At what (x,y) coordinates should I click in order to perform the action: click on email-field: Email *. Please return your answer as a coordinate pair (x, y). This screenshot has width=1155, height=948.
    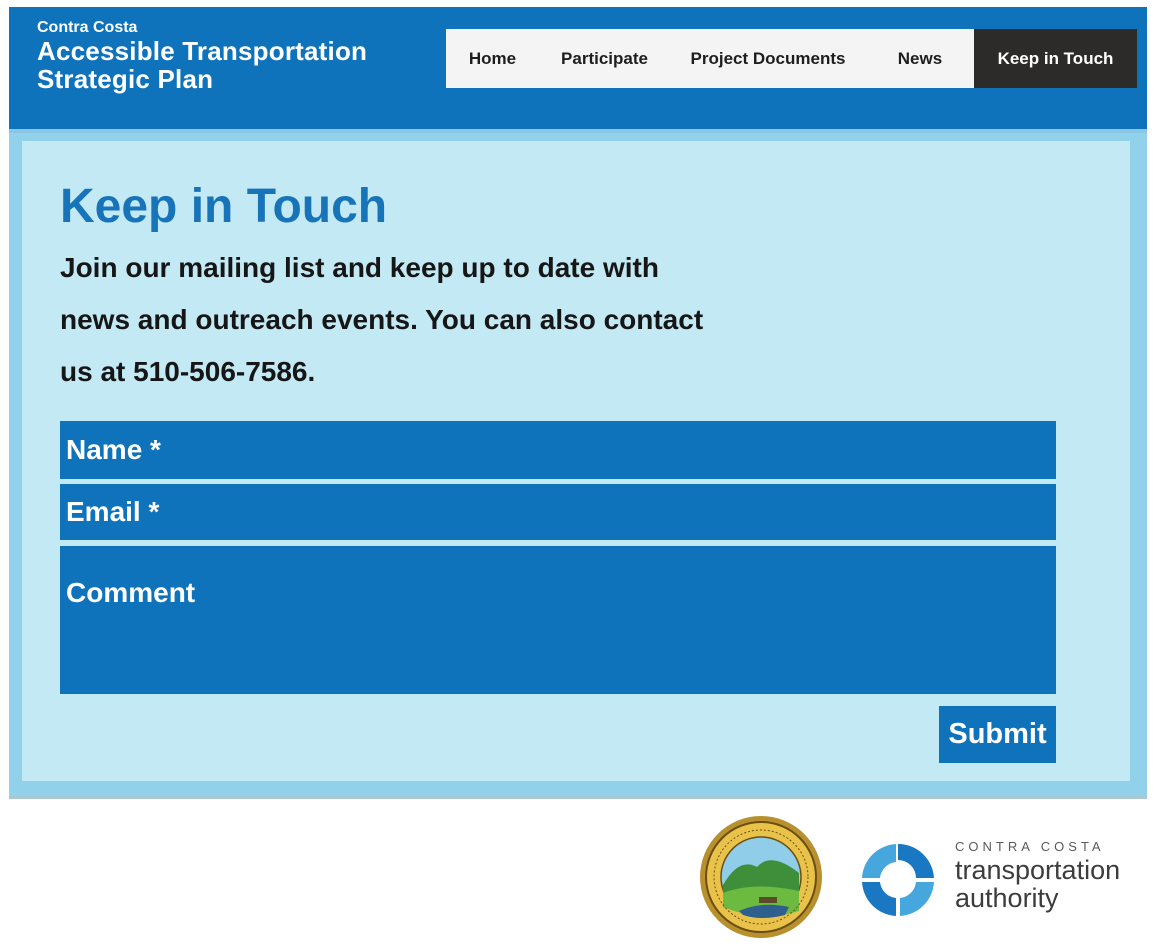
    Looking at the image, I should click on (558, 512).